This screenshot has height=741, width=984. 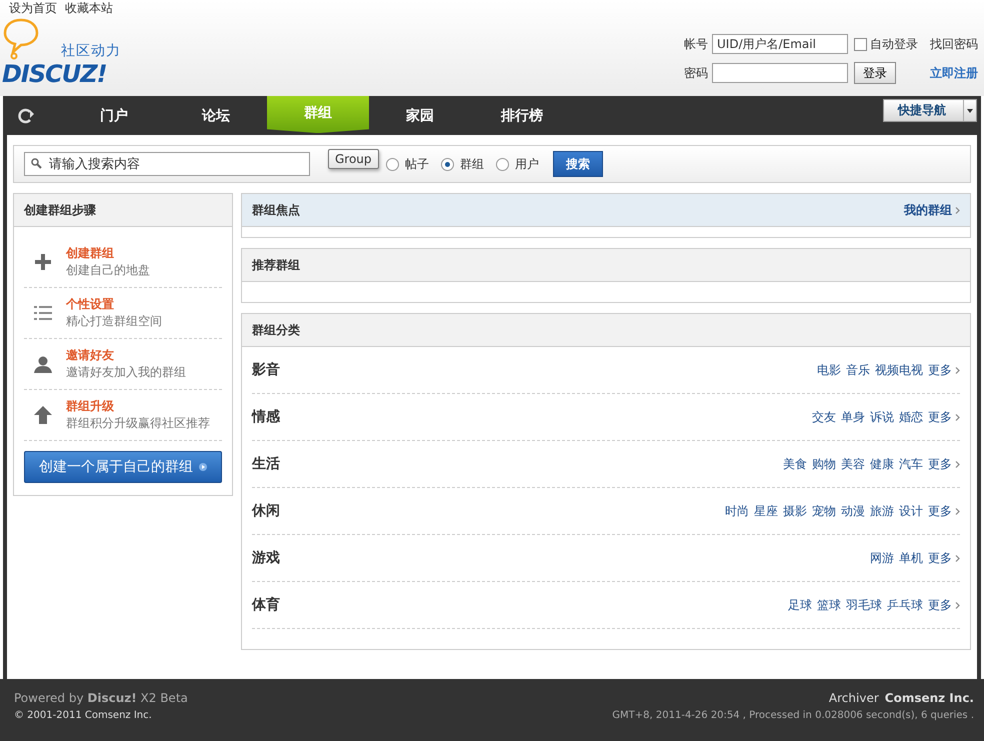 I want to click on auto-login-label: 自动登录, so click(x=894, y=44).